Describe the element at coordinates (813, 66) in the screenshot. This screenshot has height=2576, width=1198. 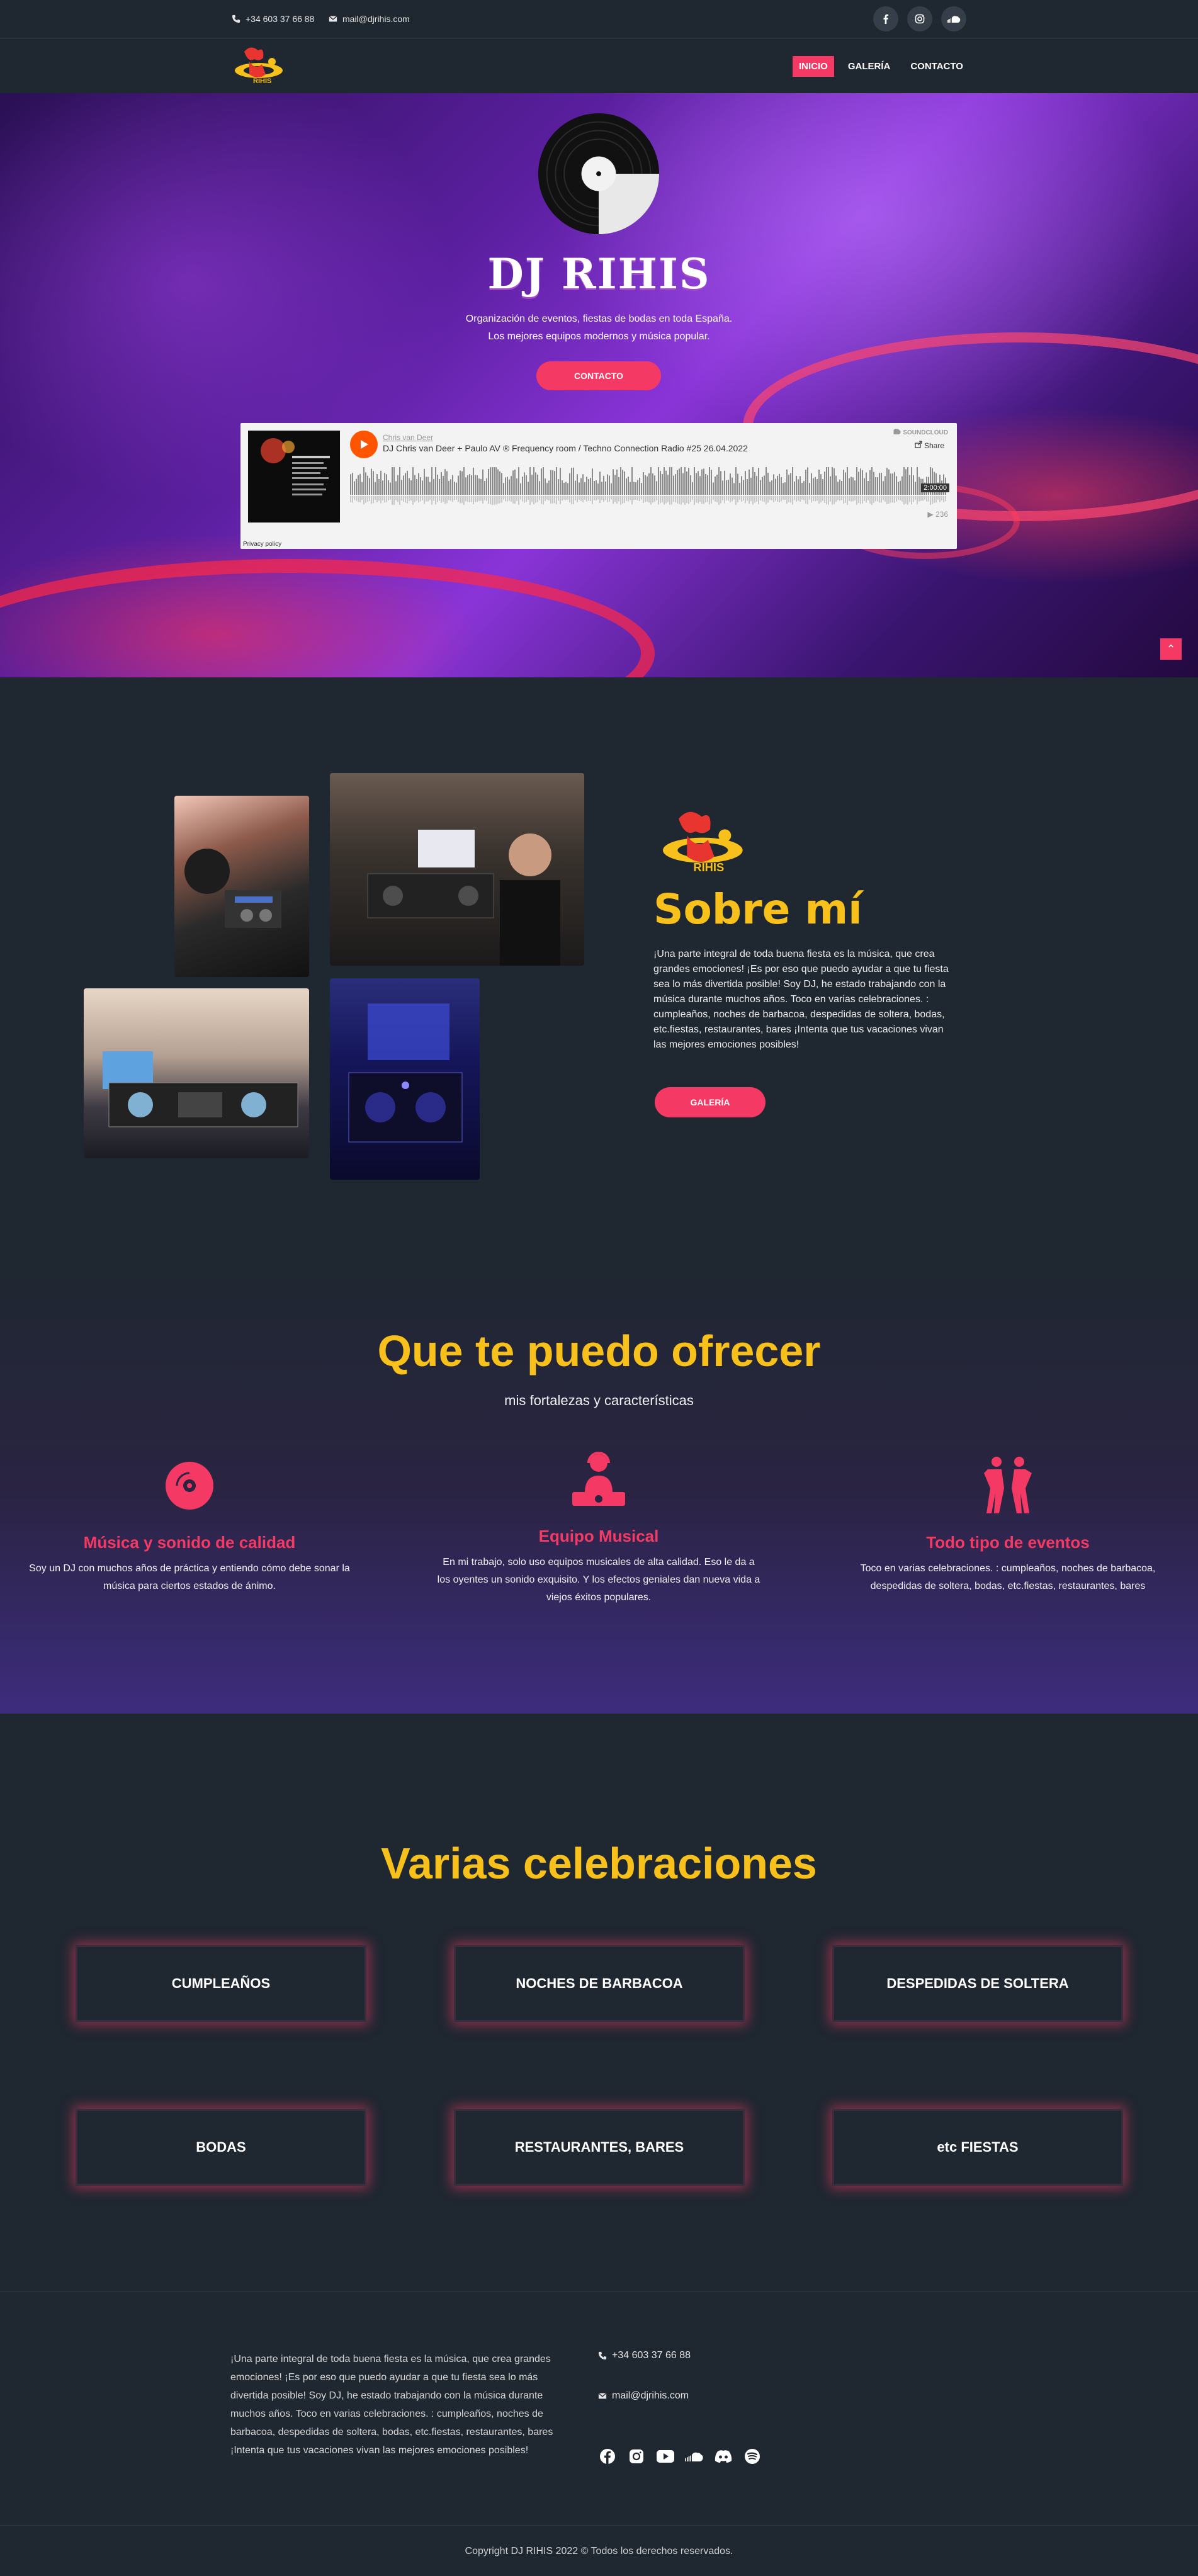
I see `nav-inicio: INICIO` at that location.